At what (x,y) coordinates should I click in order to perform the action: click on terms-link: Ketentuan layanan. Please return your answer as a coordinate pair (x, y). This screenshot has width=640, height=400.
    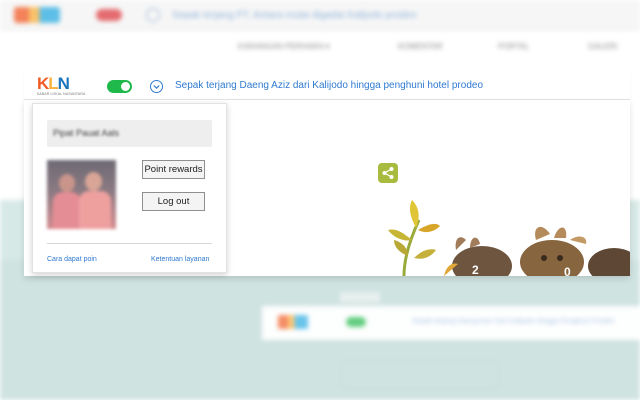
    Looking at the image, I should click on (180, 259).